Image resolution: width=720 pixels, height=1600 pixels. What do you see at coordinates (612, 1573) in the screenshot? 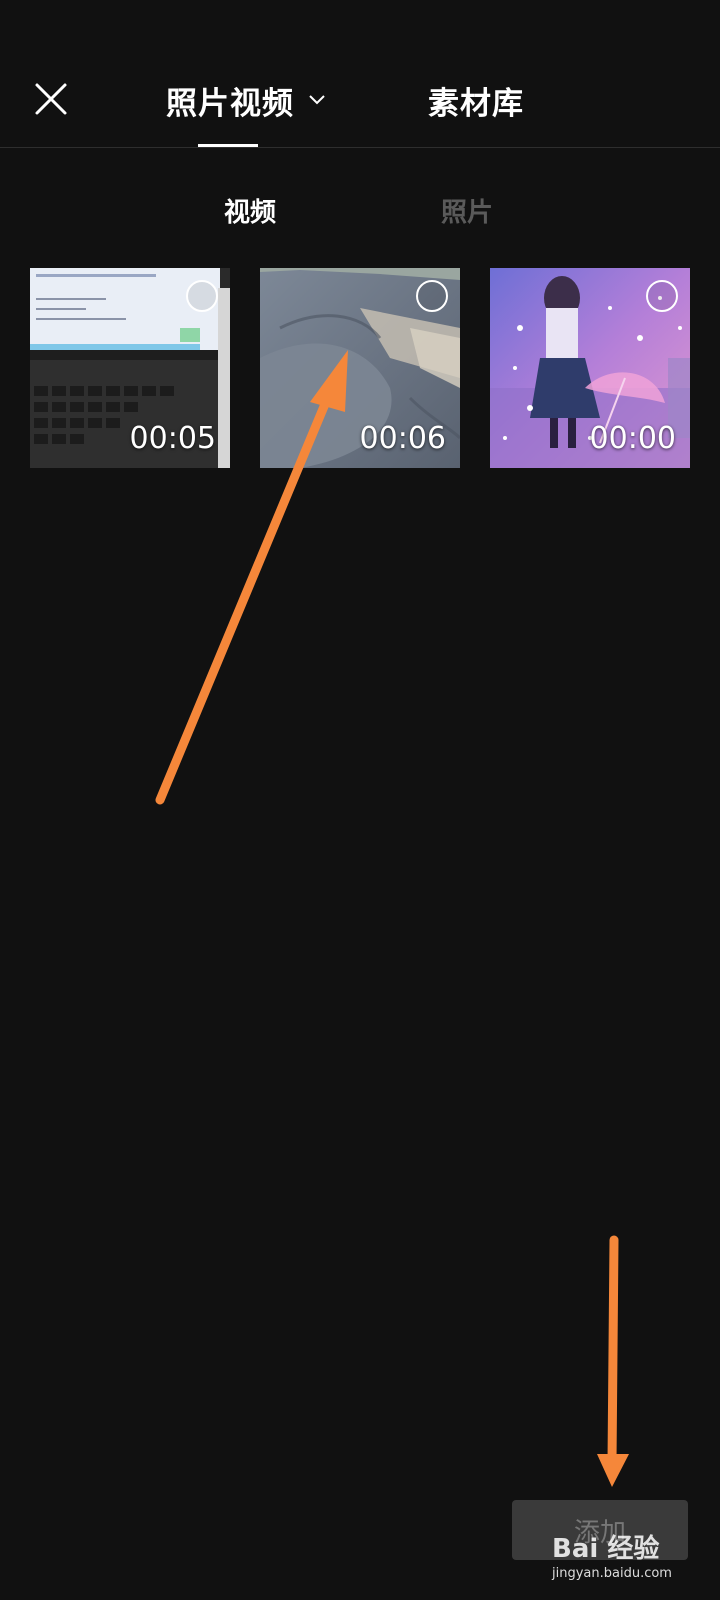
I see `watermark-url: jingyan.baidu.com` at bounding box center [612, 1573].